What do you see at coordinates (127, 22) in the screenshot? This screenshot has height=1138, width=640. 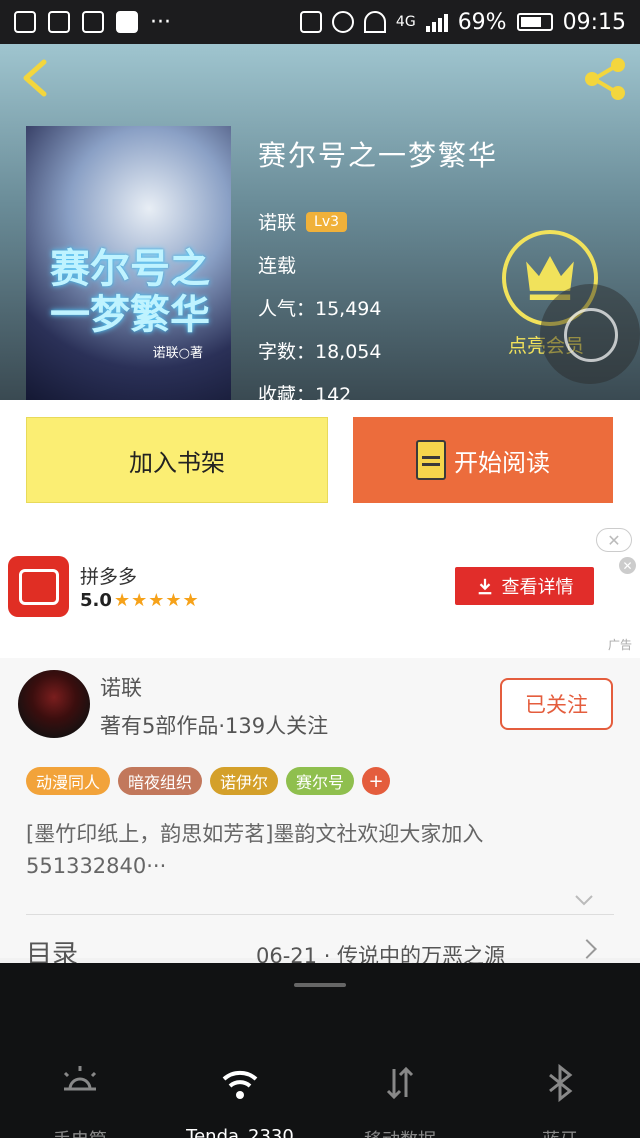 I see `square-notification-icon` at bounding box center [127, 22].